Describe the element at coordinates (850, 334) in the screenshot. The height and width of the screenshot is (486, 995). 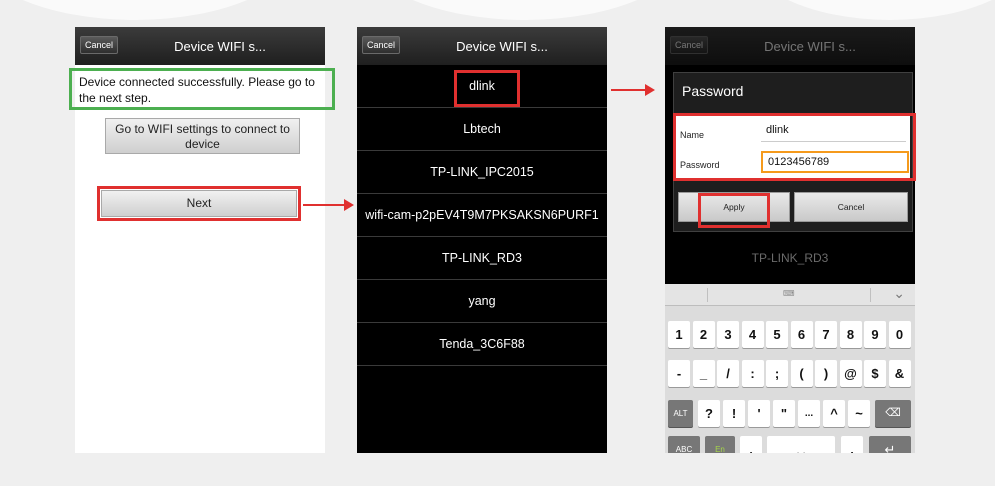
I see `key-8: 8` at that location.